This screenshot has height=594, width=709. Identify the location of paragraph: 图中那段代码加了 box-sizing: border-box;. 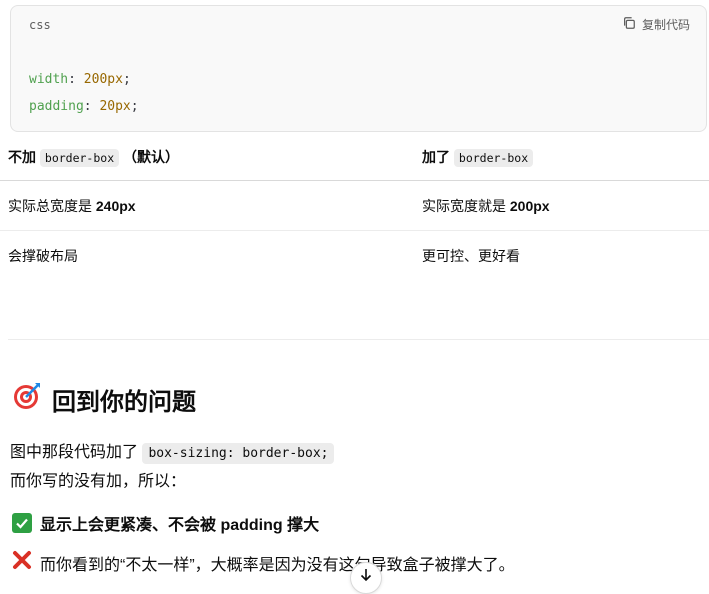
(172, 453).